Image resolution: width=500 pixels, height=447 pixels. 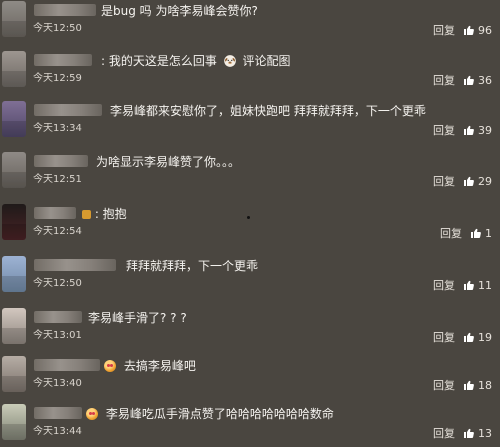 I want to click on like-button: 11, so click(x=477, y=285).